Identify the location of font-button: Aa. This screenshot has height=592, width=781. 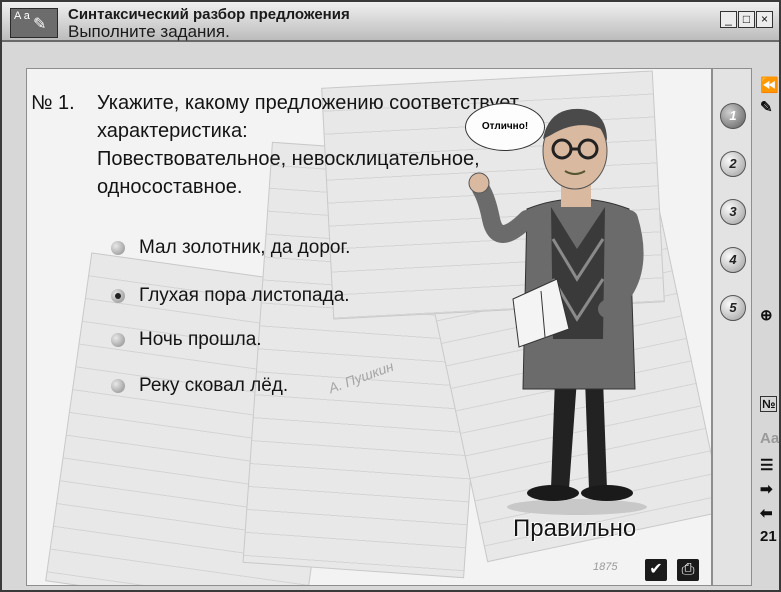
(769, 438).